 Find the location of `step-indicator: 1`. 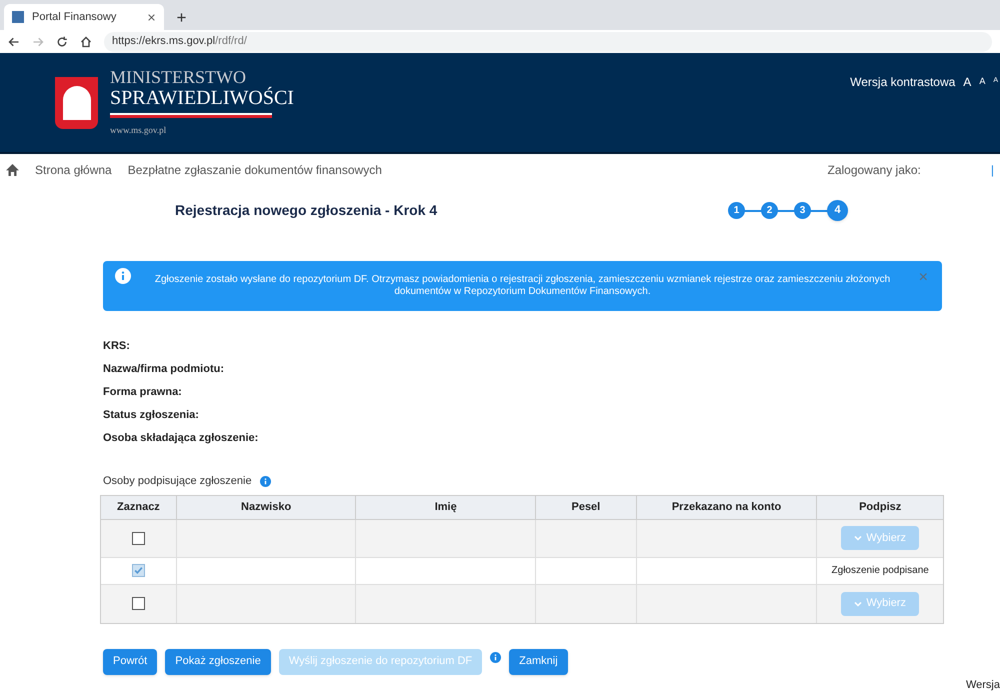

step-indicator: 1 is located at coordinates (736, 210).